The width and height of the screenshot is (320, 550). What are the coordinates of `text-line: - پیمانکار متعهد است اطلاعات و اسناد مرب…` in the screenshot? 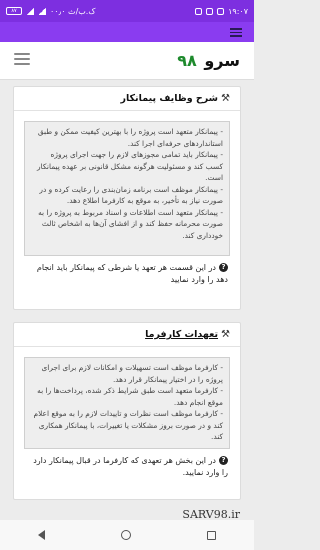 It's located at (130, 223).